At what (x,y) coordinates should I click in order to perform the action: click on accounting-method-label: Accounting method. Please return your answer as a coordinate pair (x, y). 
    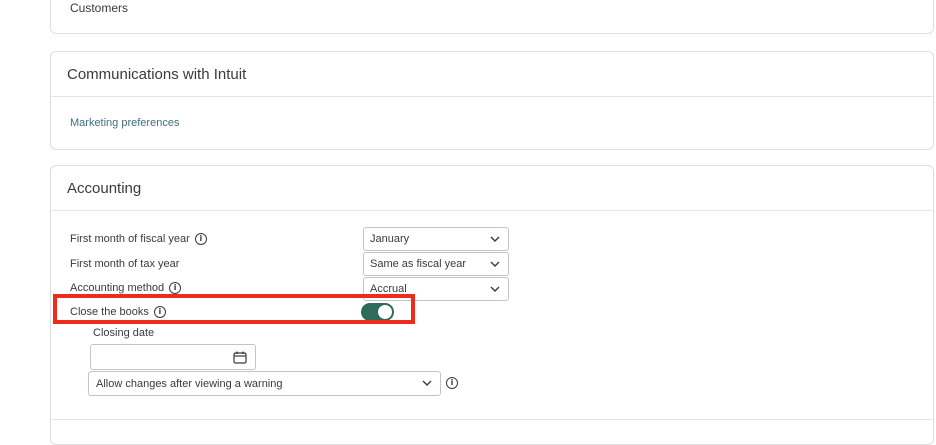
    Looking at the image, I should click on (117, 288).